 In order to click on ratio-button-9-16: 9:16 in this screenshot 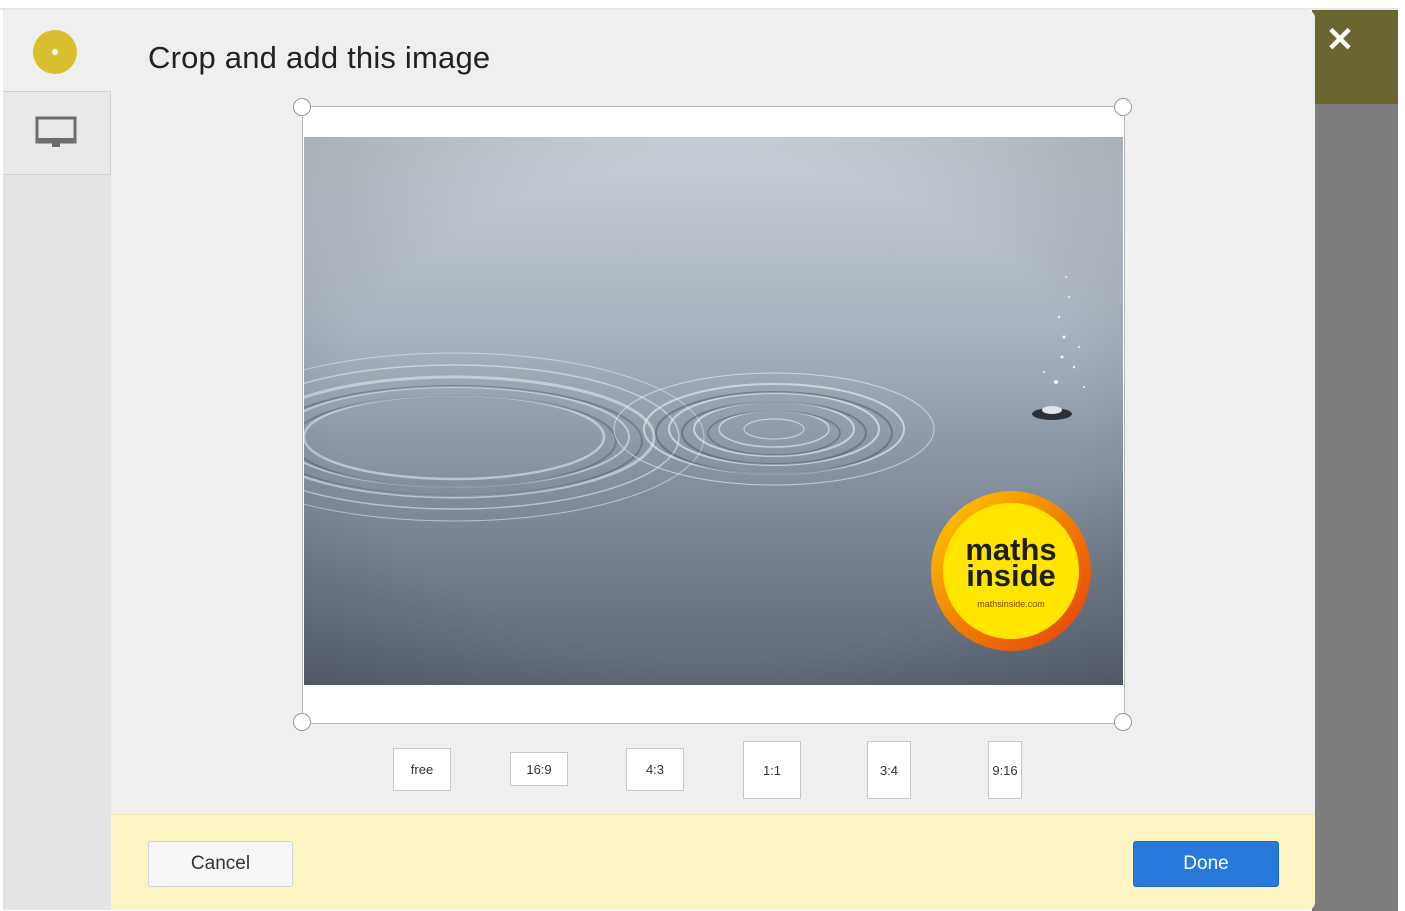, I will do `click(1005, 770)`.